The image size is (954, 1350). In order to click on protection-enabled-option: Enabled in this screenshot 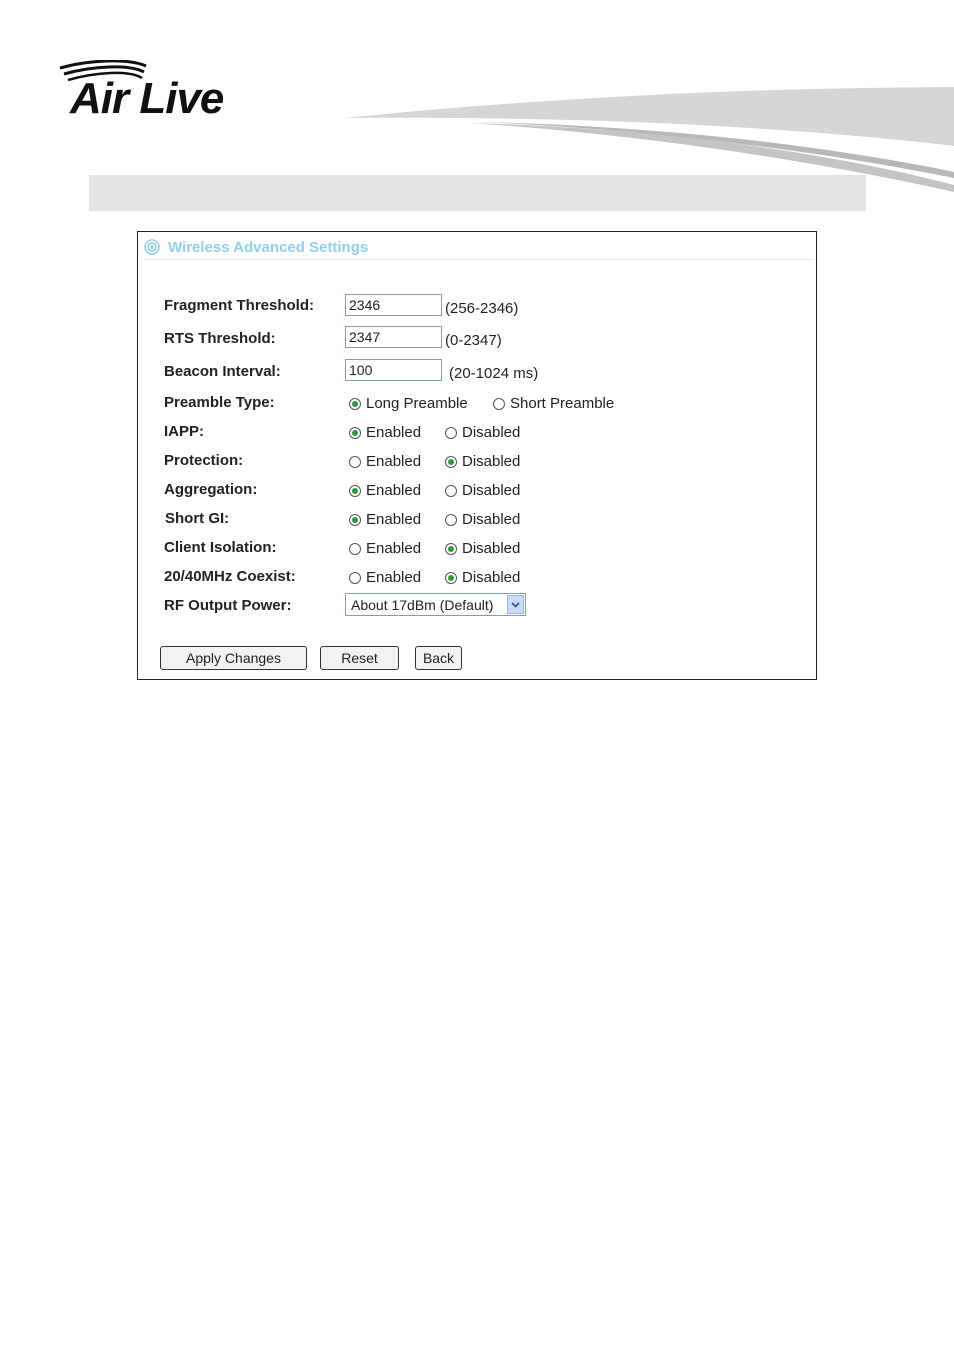, I will do `click(385, 461)`.